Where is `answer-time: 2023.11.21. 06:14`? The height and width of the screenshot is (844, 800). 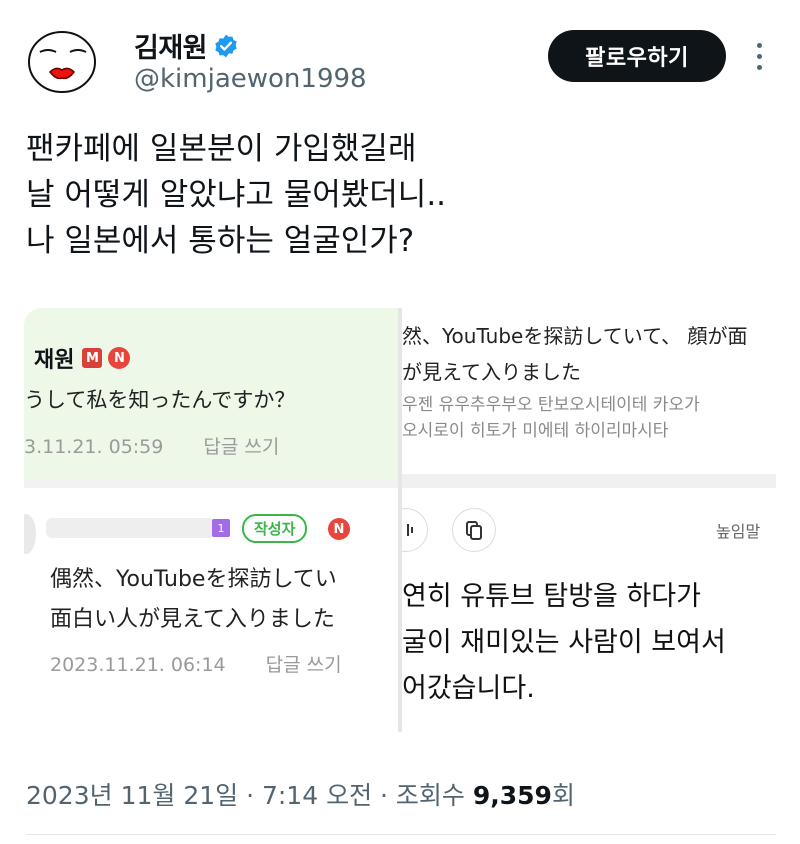 answer-time: 2023.11.21. 06:14 is located at coordinates (138, 665).